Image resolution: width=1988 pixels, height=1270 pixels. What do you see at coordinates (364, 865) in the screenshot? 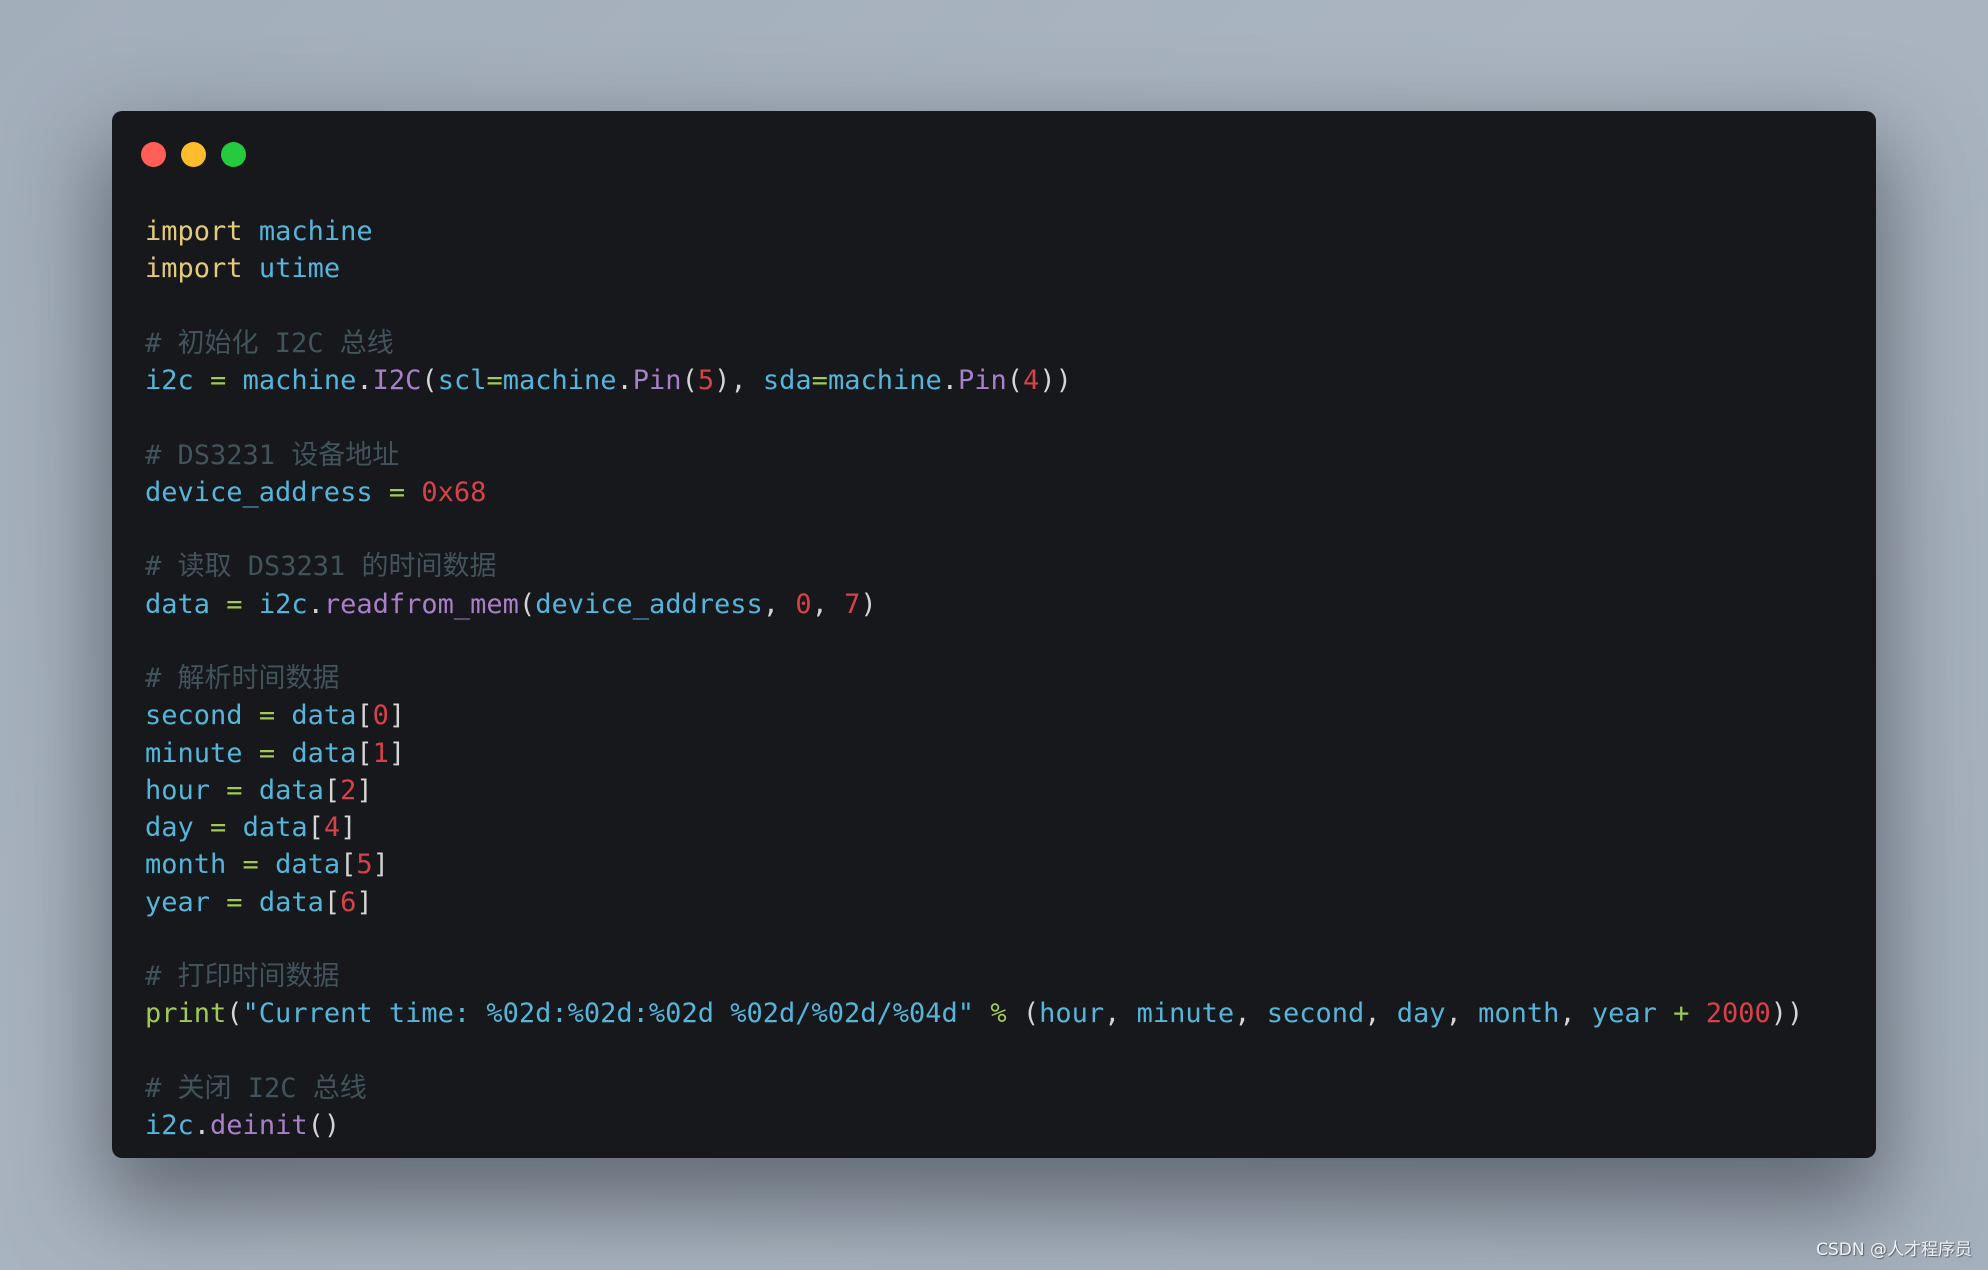
I see `token-num: 5` at bounding box center [364, 865].